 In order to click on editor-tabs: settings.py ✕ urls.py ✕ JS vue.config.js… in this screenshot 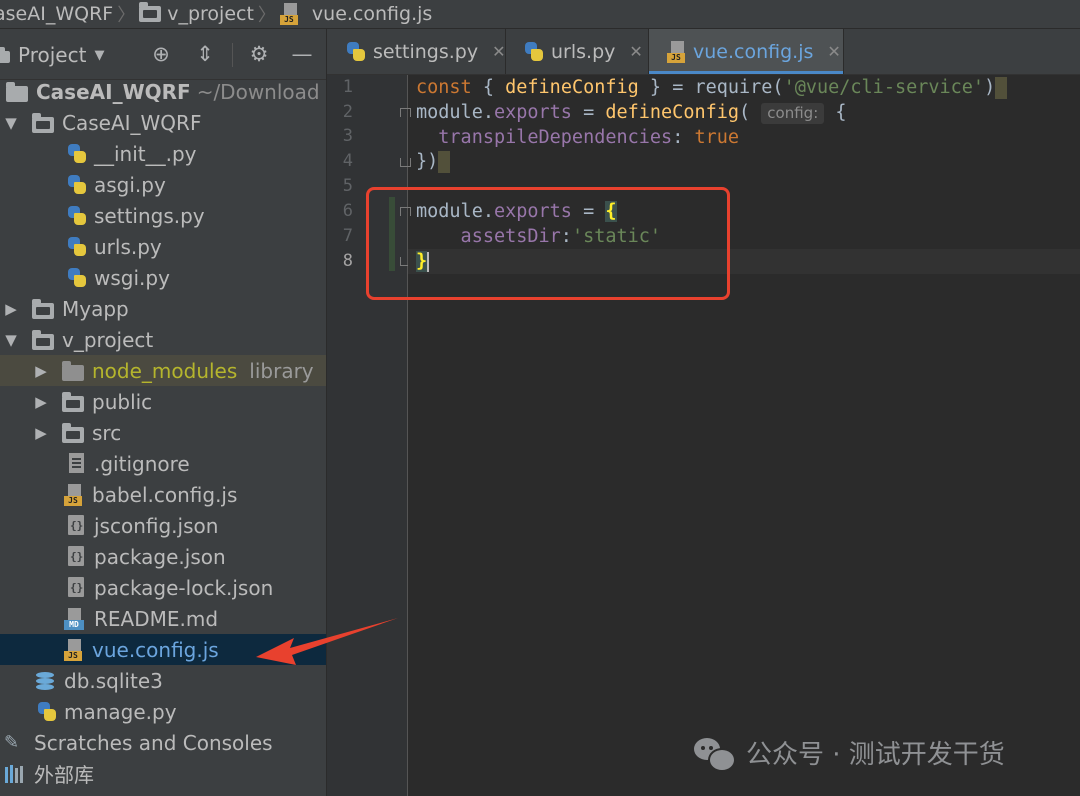, I will do `click(703, 52)`.